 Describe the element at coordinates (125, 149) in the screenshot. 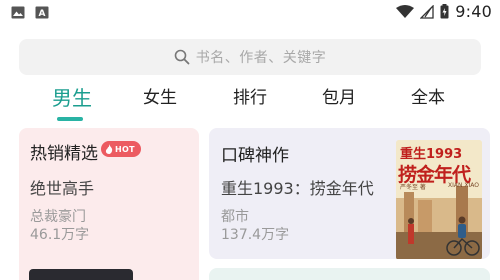

I see `hot-label: HOT` at that location.